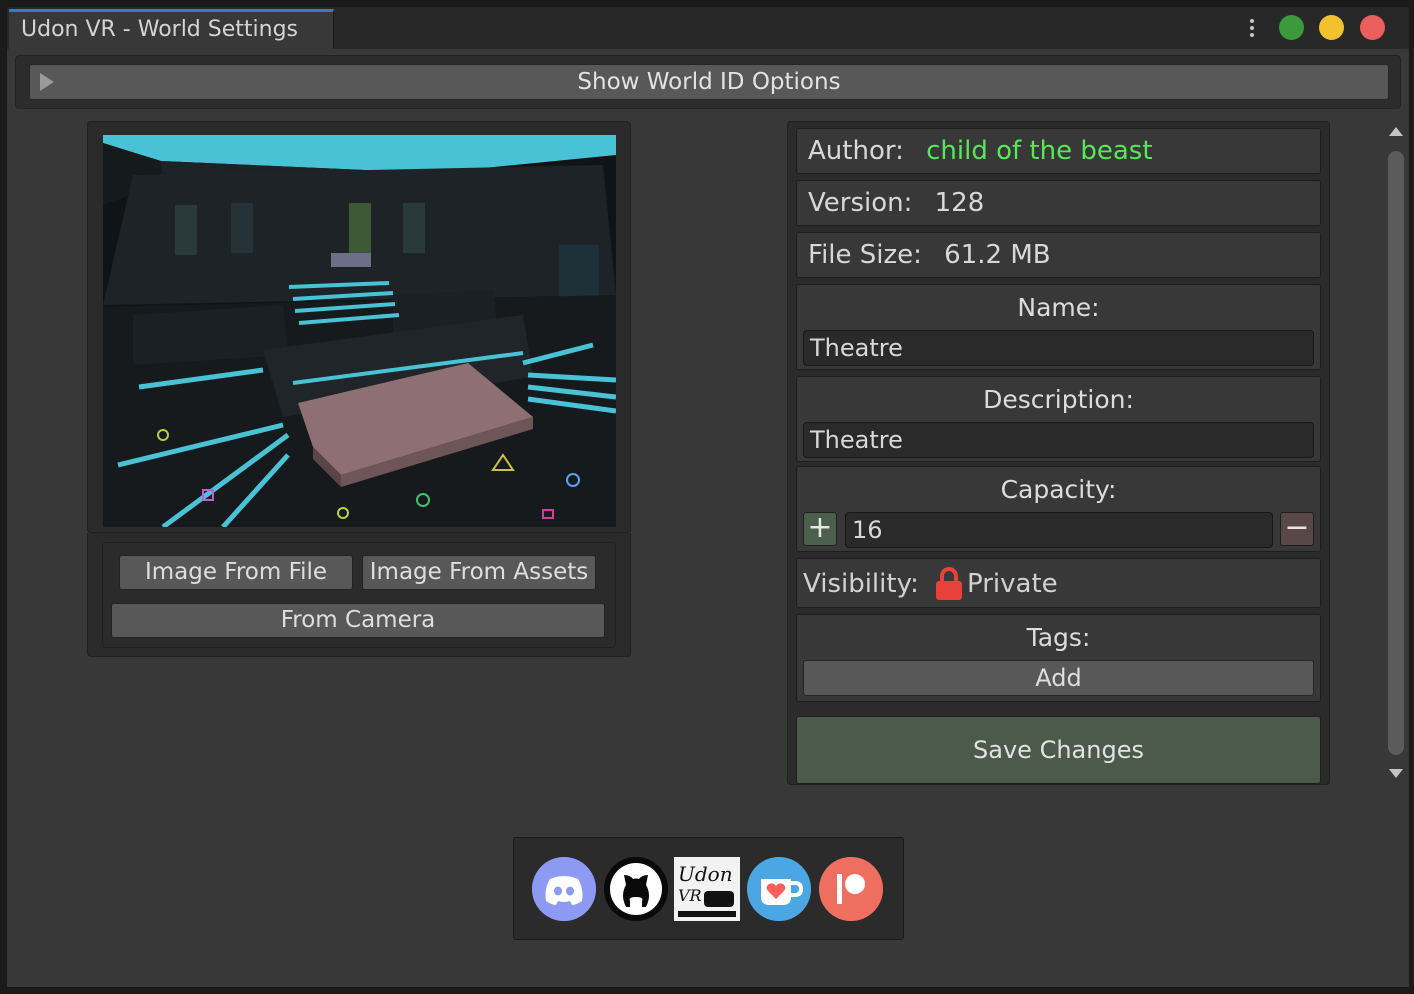 The image size is (1414, 994). What do you see at coordinates (690, 895) in the screenshot?
I see `svg-text: VR` at bounding box center [690, 895].